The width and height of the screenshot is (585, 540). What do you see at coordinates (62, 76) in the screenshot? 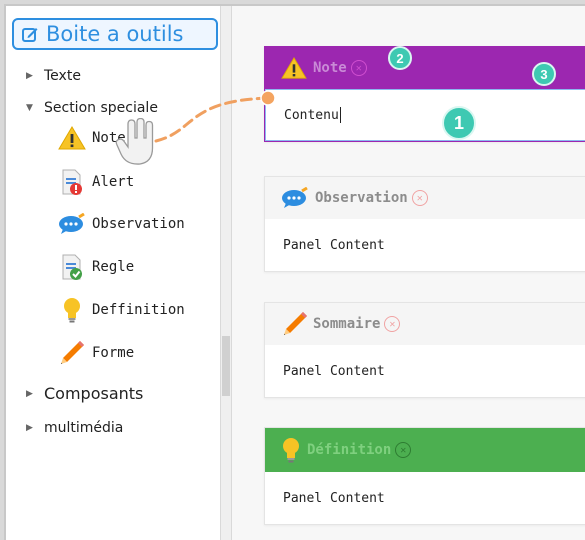
I see `tree-item-label: Texte` at bounding box center [62, 76].